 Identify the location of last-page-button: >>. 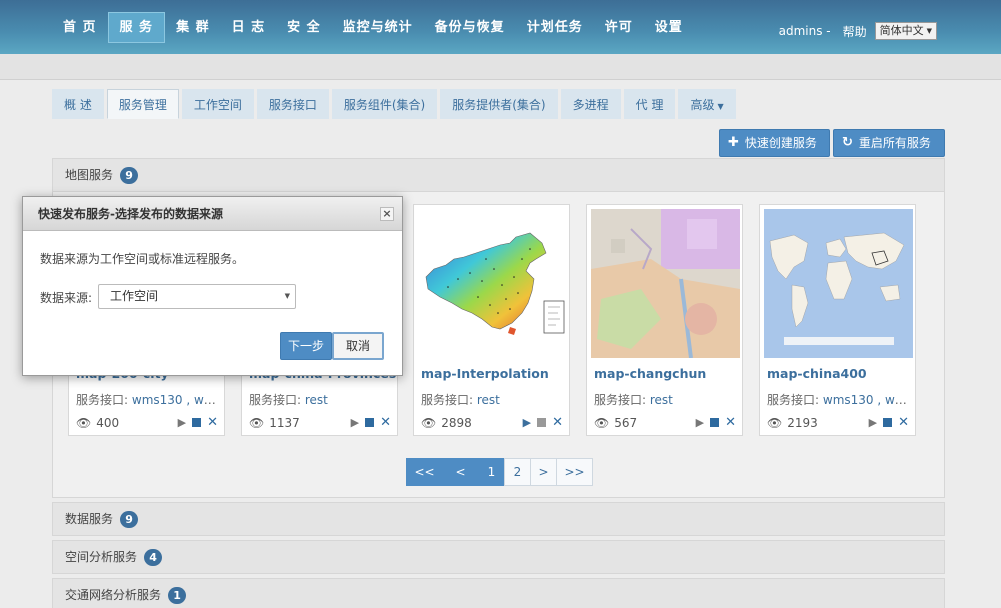
(574, 472).